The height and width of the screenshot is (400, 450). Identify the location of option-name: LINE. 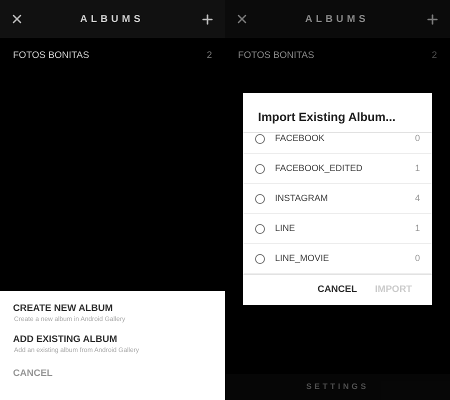
(285, 228).